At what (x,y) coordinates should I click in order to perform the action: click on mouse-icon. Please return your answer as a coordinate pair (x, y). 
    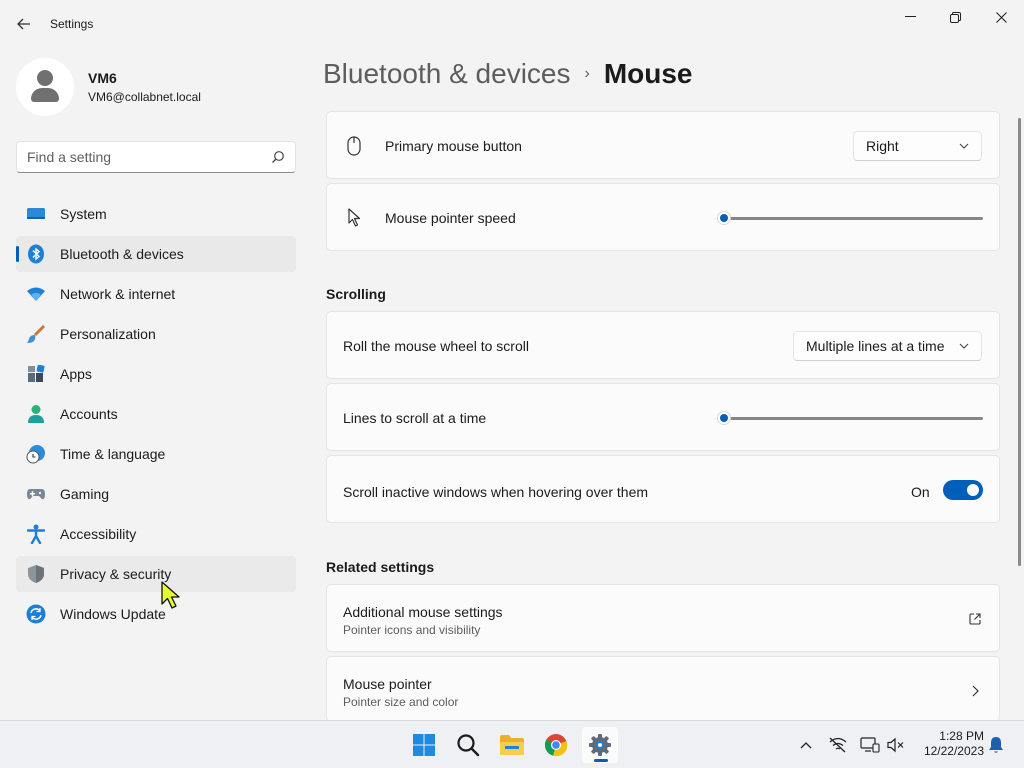
    Looking at the image, I should click on (354, 146).